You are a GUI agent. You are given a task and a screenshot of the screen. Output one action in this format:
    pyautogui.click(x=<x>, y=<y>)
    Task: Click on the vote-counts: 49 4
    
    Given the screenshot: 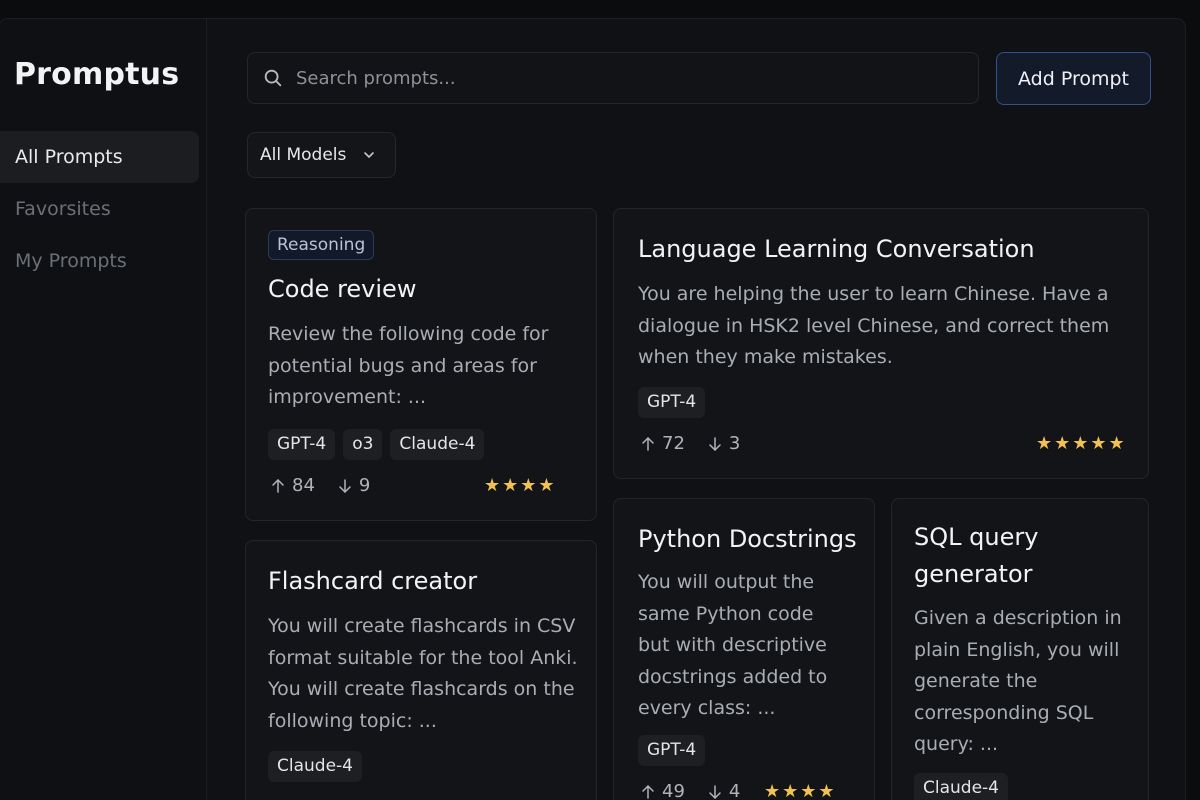 What is the action you would take?
    pyautogui.click(x=701, y=790)
    